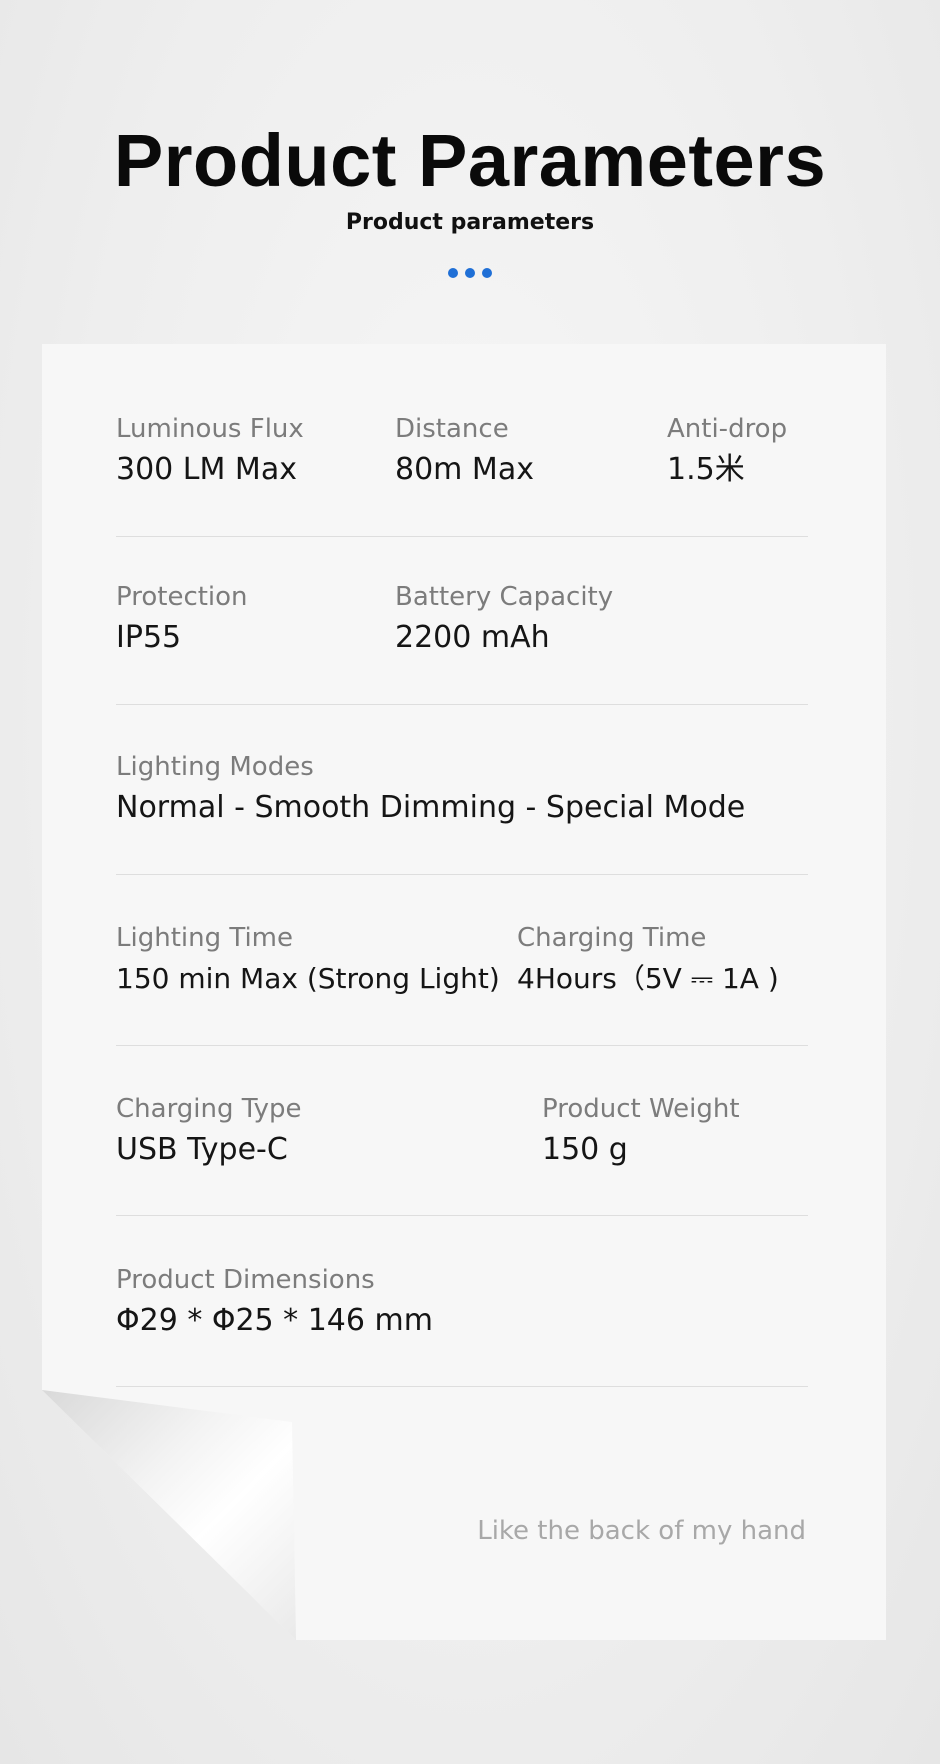 The width and height of the screenshot is (940, 1764). I want to click on param-label: Product Dimensions, so click(245, 1280).